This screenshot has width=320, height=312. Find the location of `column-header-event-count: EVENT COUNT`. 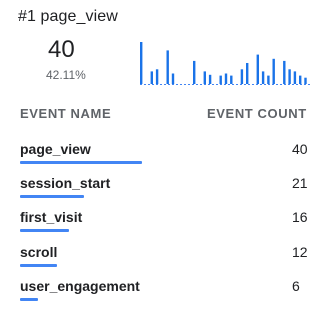

column-header-event-count: EVENT COUNT is located at coordinates (257, 113).